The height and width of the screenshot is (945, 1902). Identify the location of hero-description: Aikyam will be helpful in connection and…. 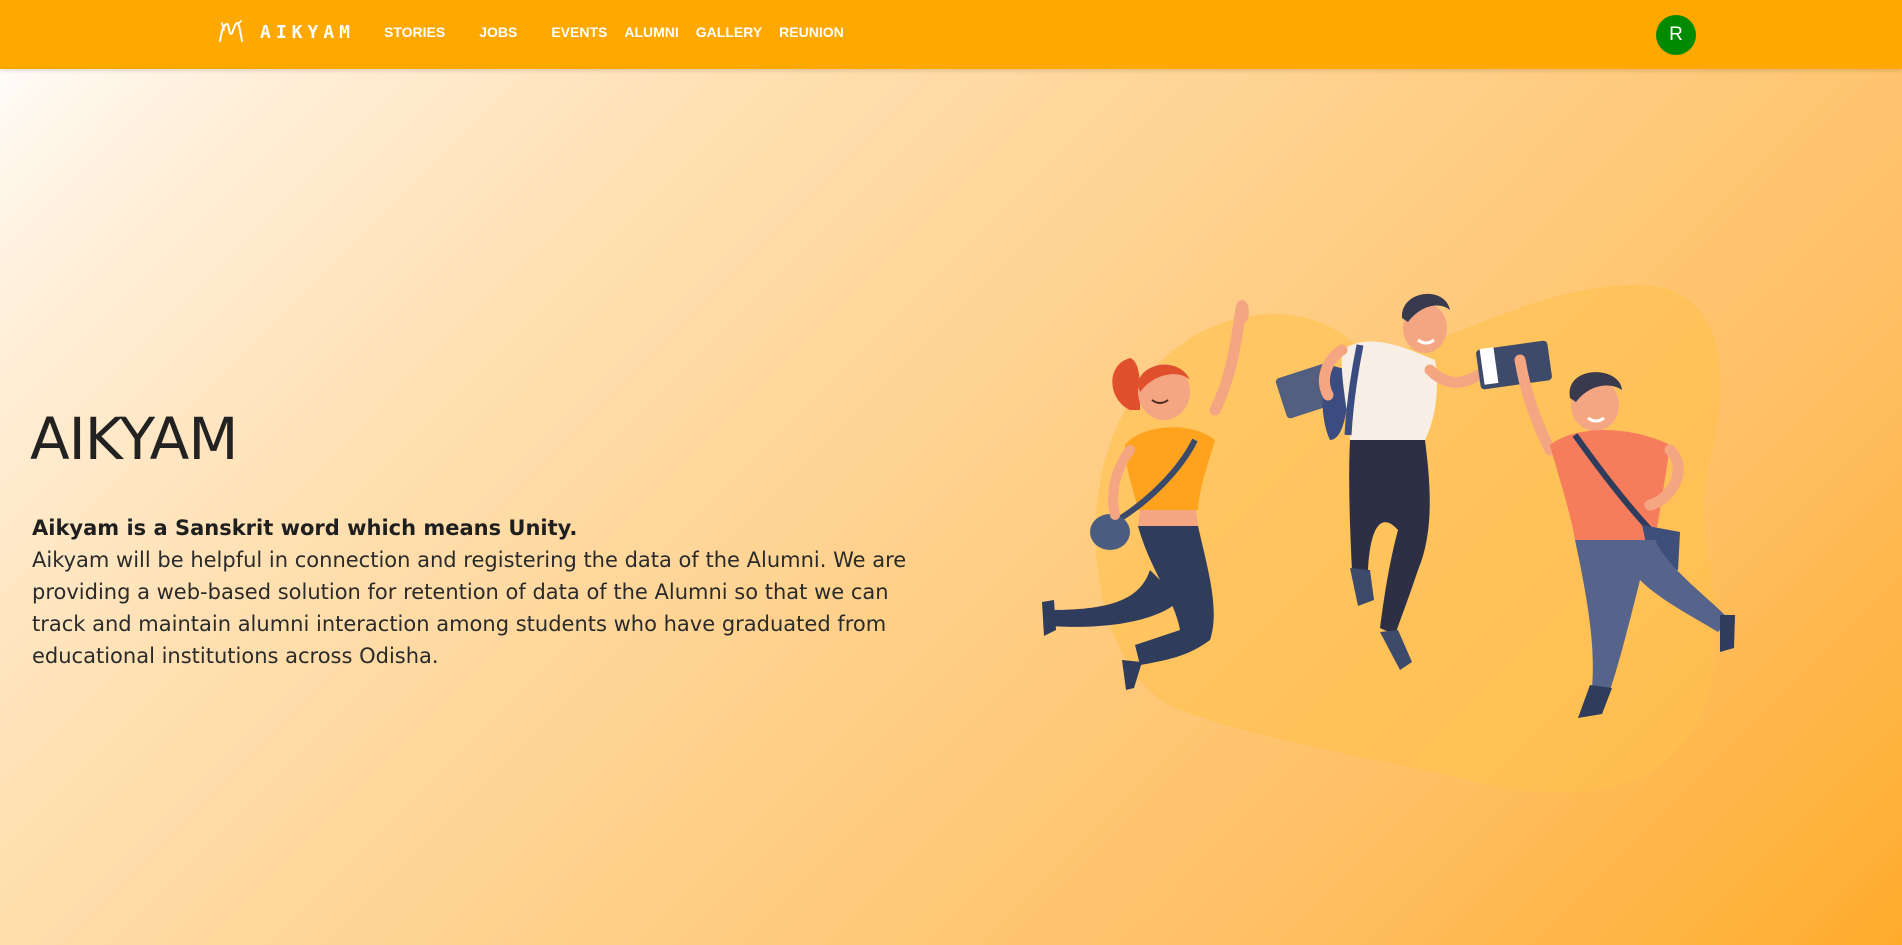
(469, 608).